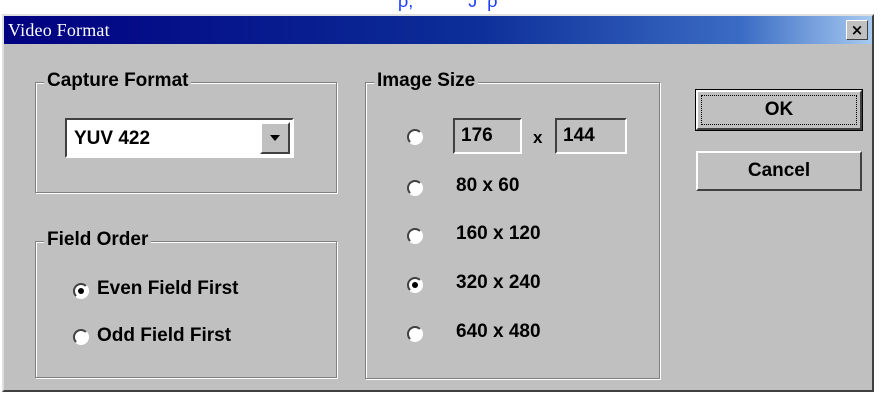  What do you see at coordinates (59, 29) in the screenshot?
I see `dialog-title: Video Format` at bounding box center [59, 29].